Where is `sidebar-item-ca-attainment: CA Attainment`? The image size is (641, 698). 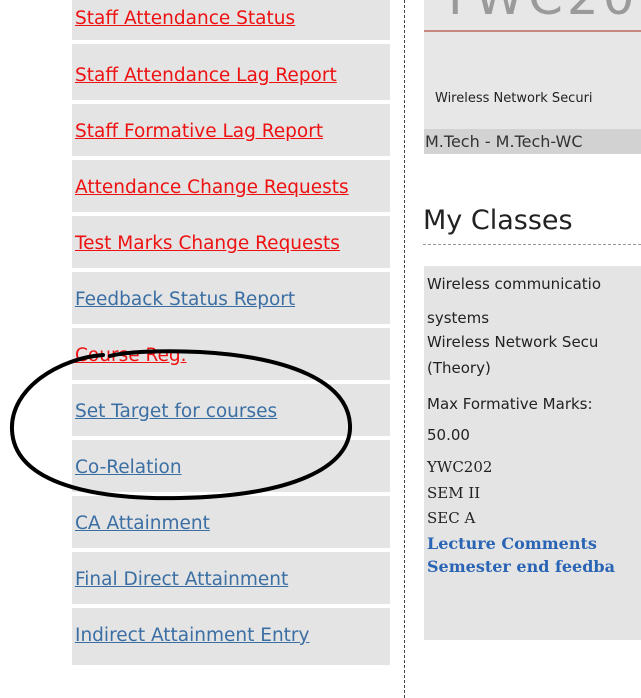 sidebar-item-ca-attainment: CA Attainment is located at coordinates (231, 524).